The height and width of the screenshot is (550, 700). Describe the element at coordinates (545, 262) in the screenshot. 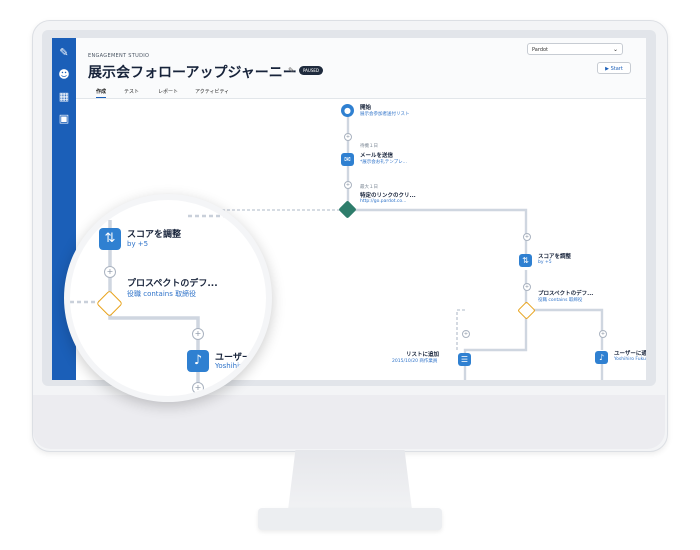

I see `score-right-sub: by +5` at that location.